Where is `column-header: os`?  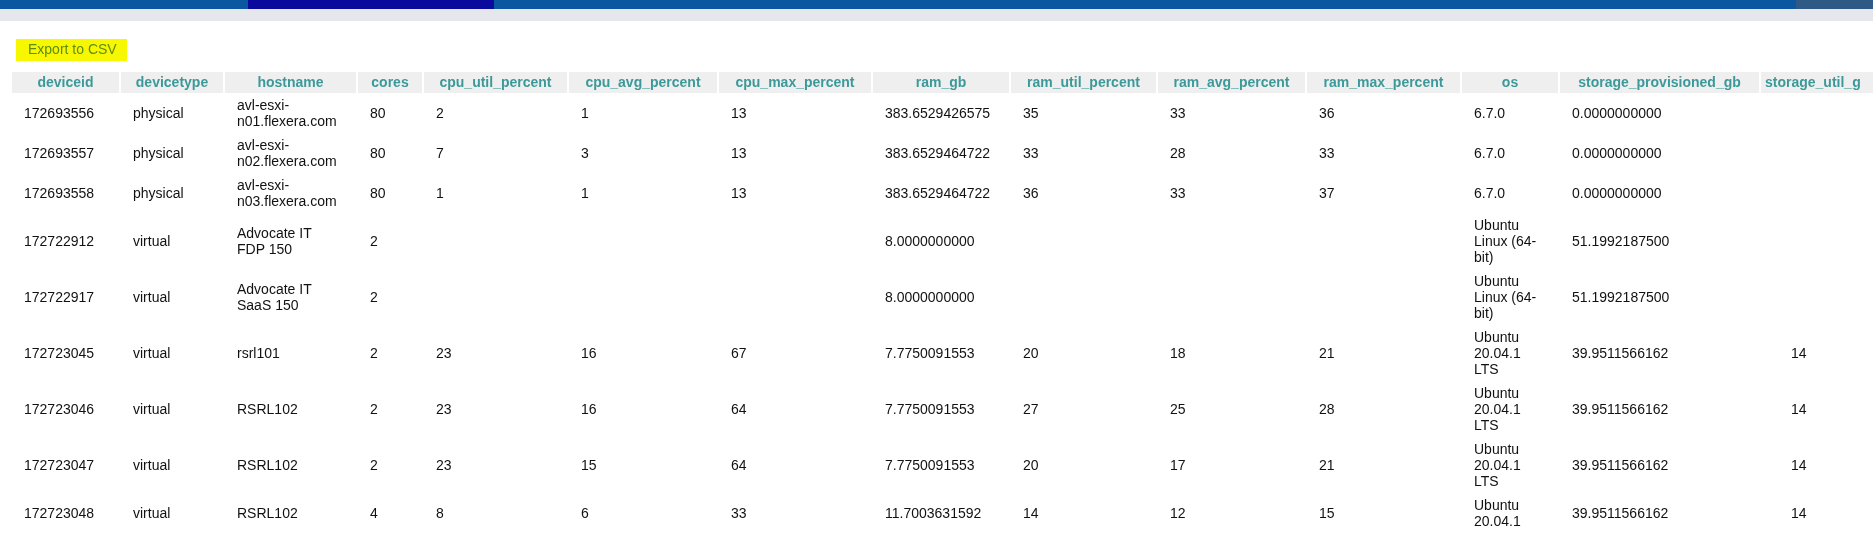 column-header: os is located at coordinates (1510, 82).